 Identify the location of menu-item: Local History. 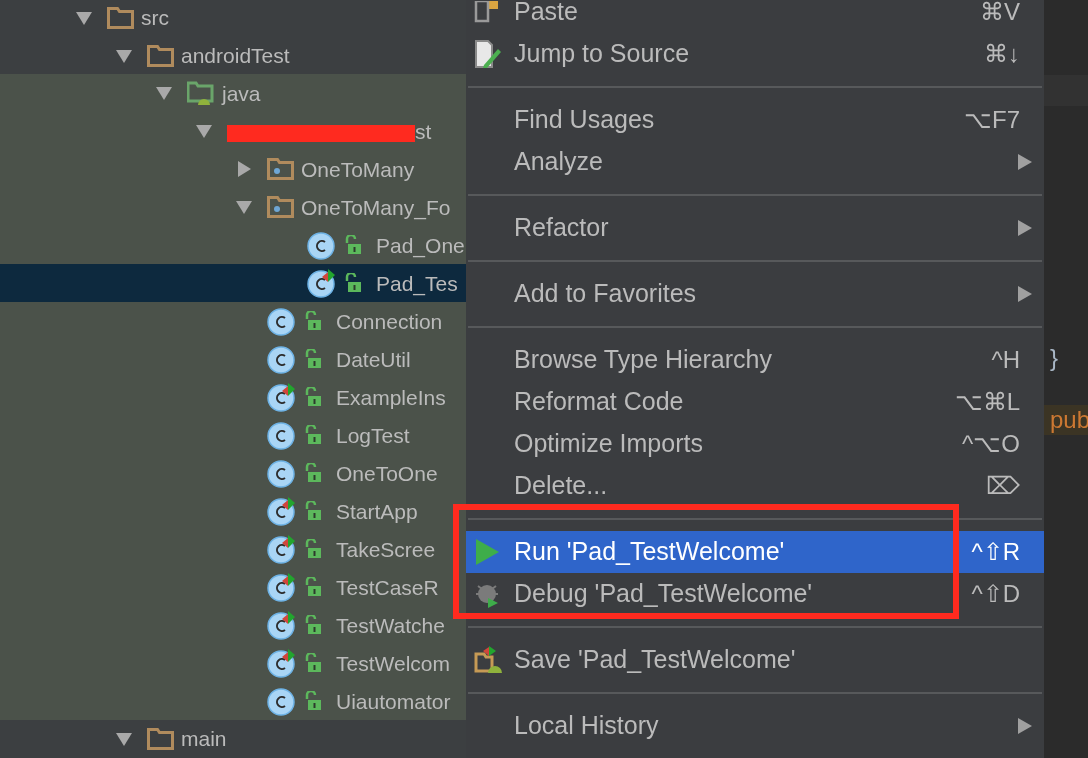
(755, 726).